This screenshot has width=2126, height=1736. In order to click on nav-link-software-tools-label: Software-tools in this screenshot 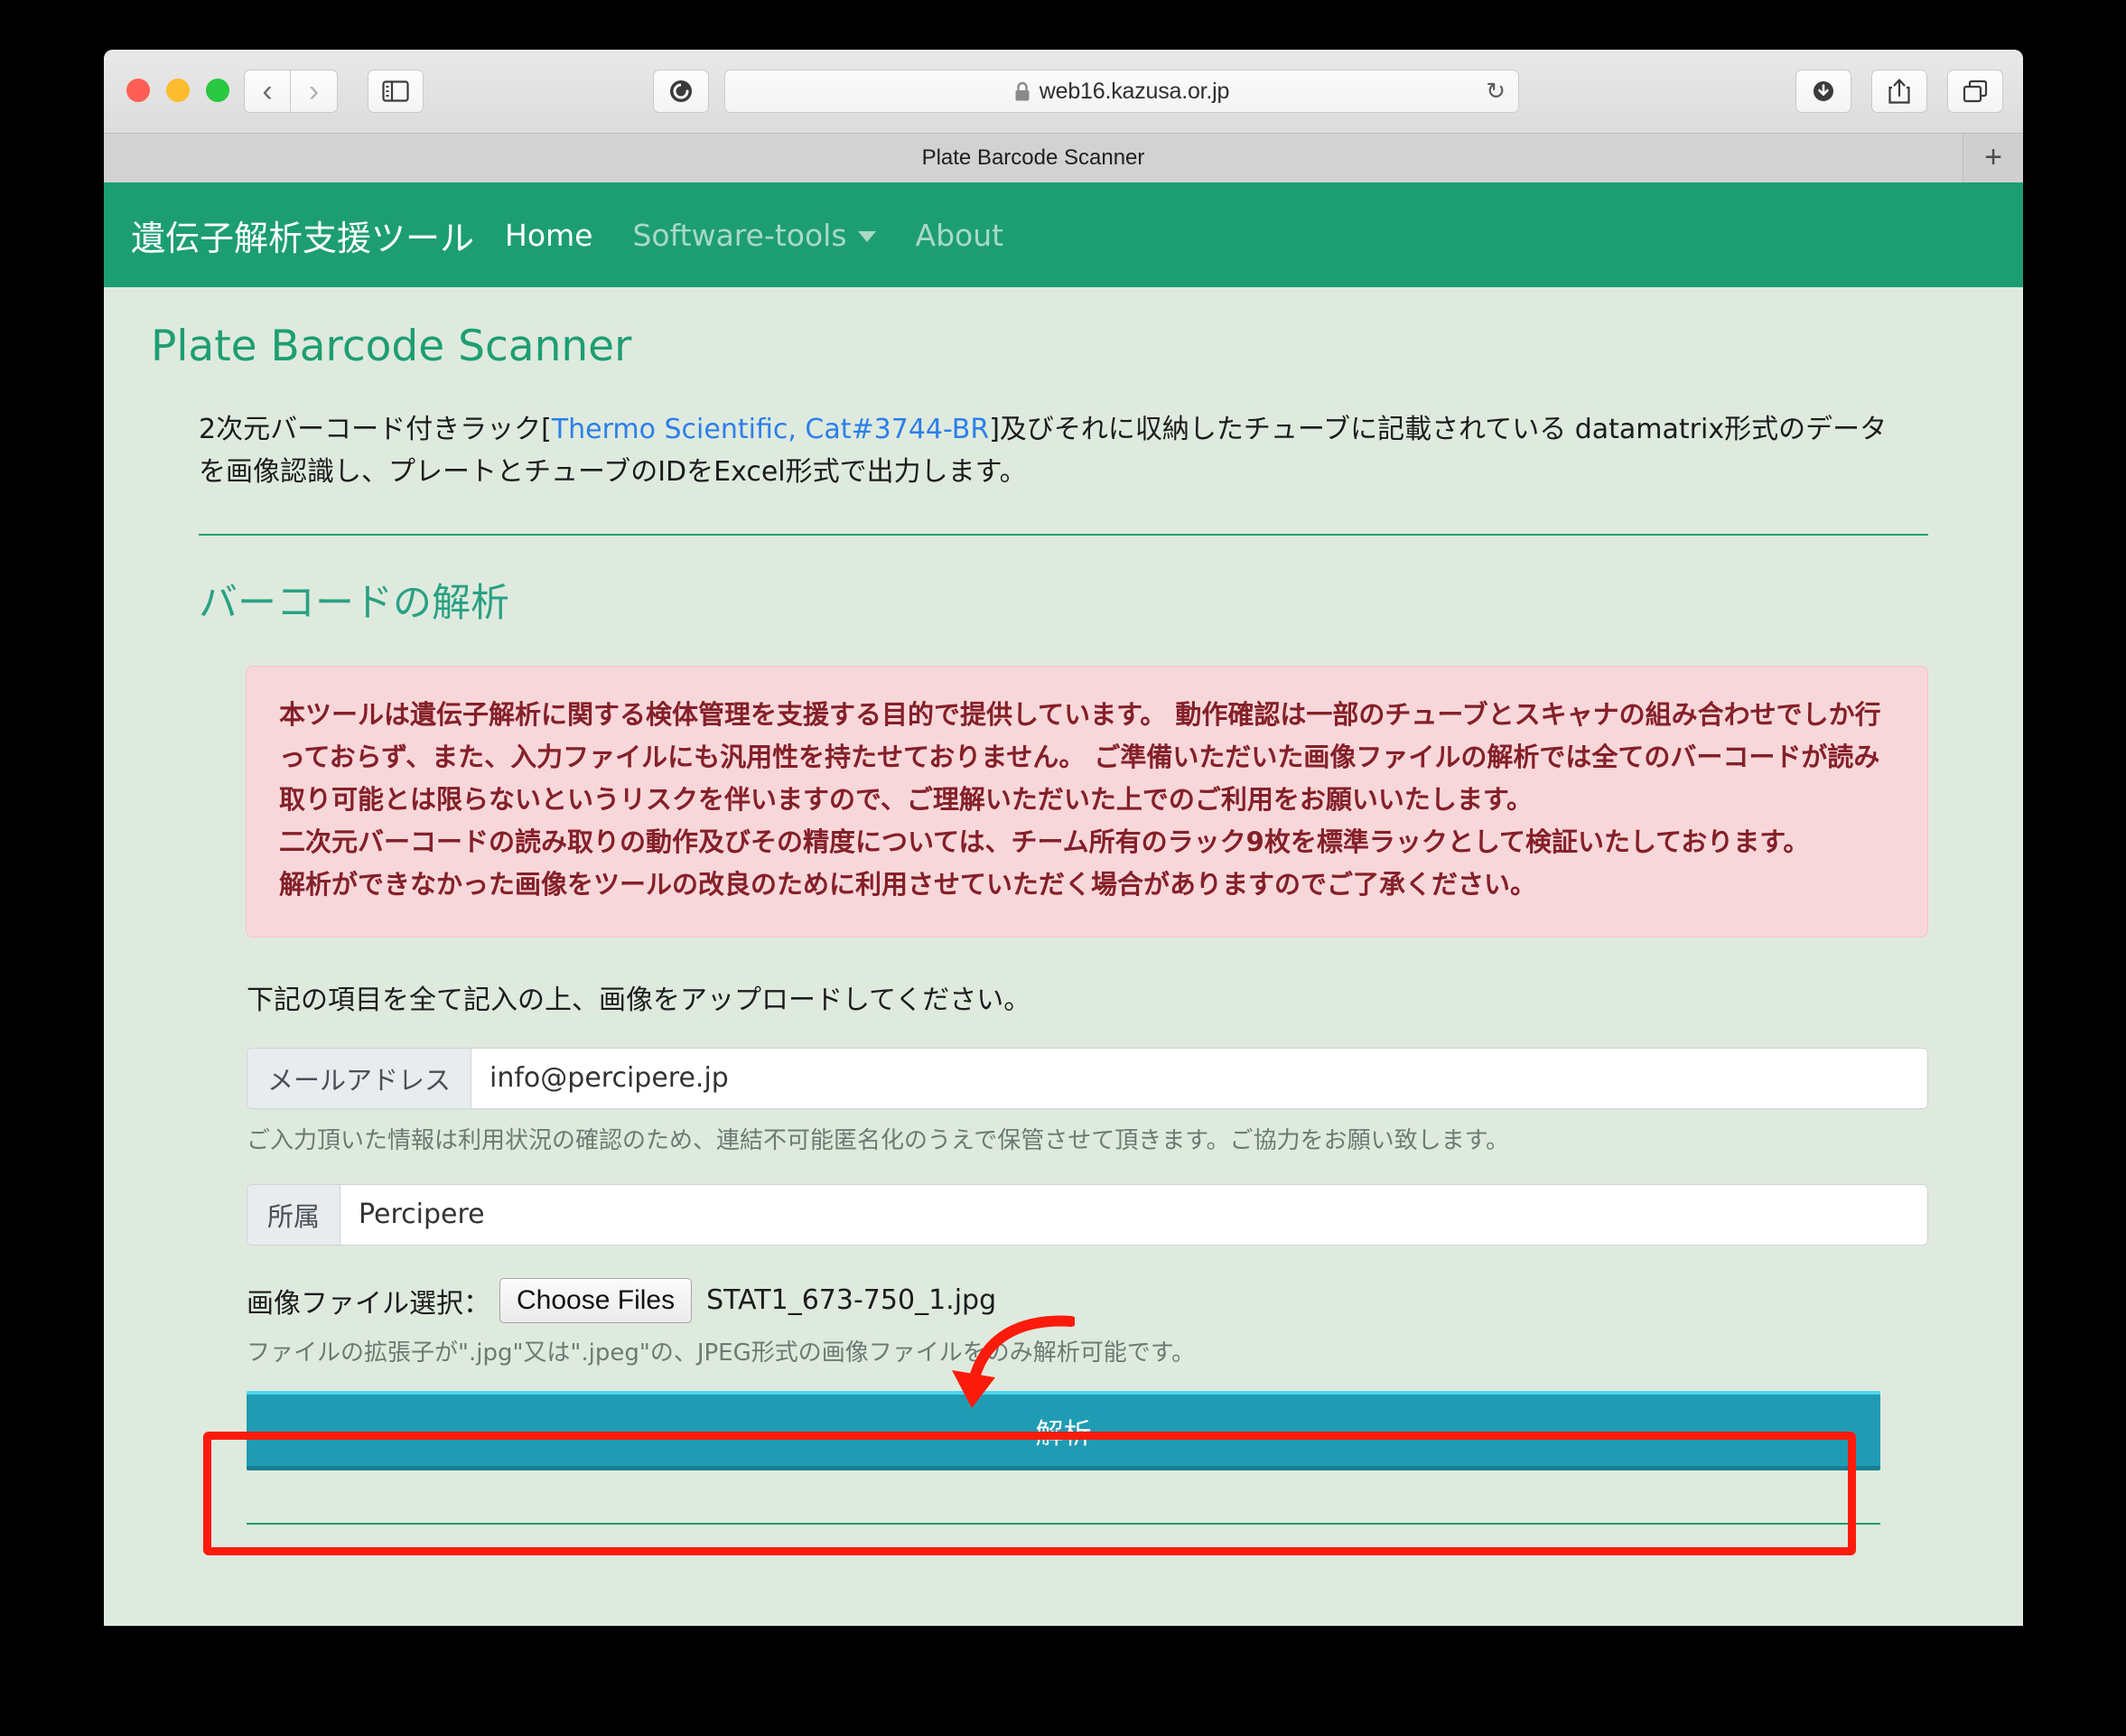, I will do `click(739, 235)`.